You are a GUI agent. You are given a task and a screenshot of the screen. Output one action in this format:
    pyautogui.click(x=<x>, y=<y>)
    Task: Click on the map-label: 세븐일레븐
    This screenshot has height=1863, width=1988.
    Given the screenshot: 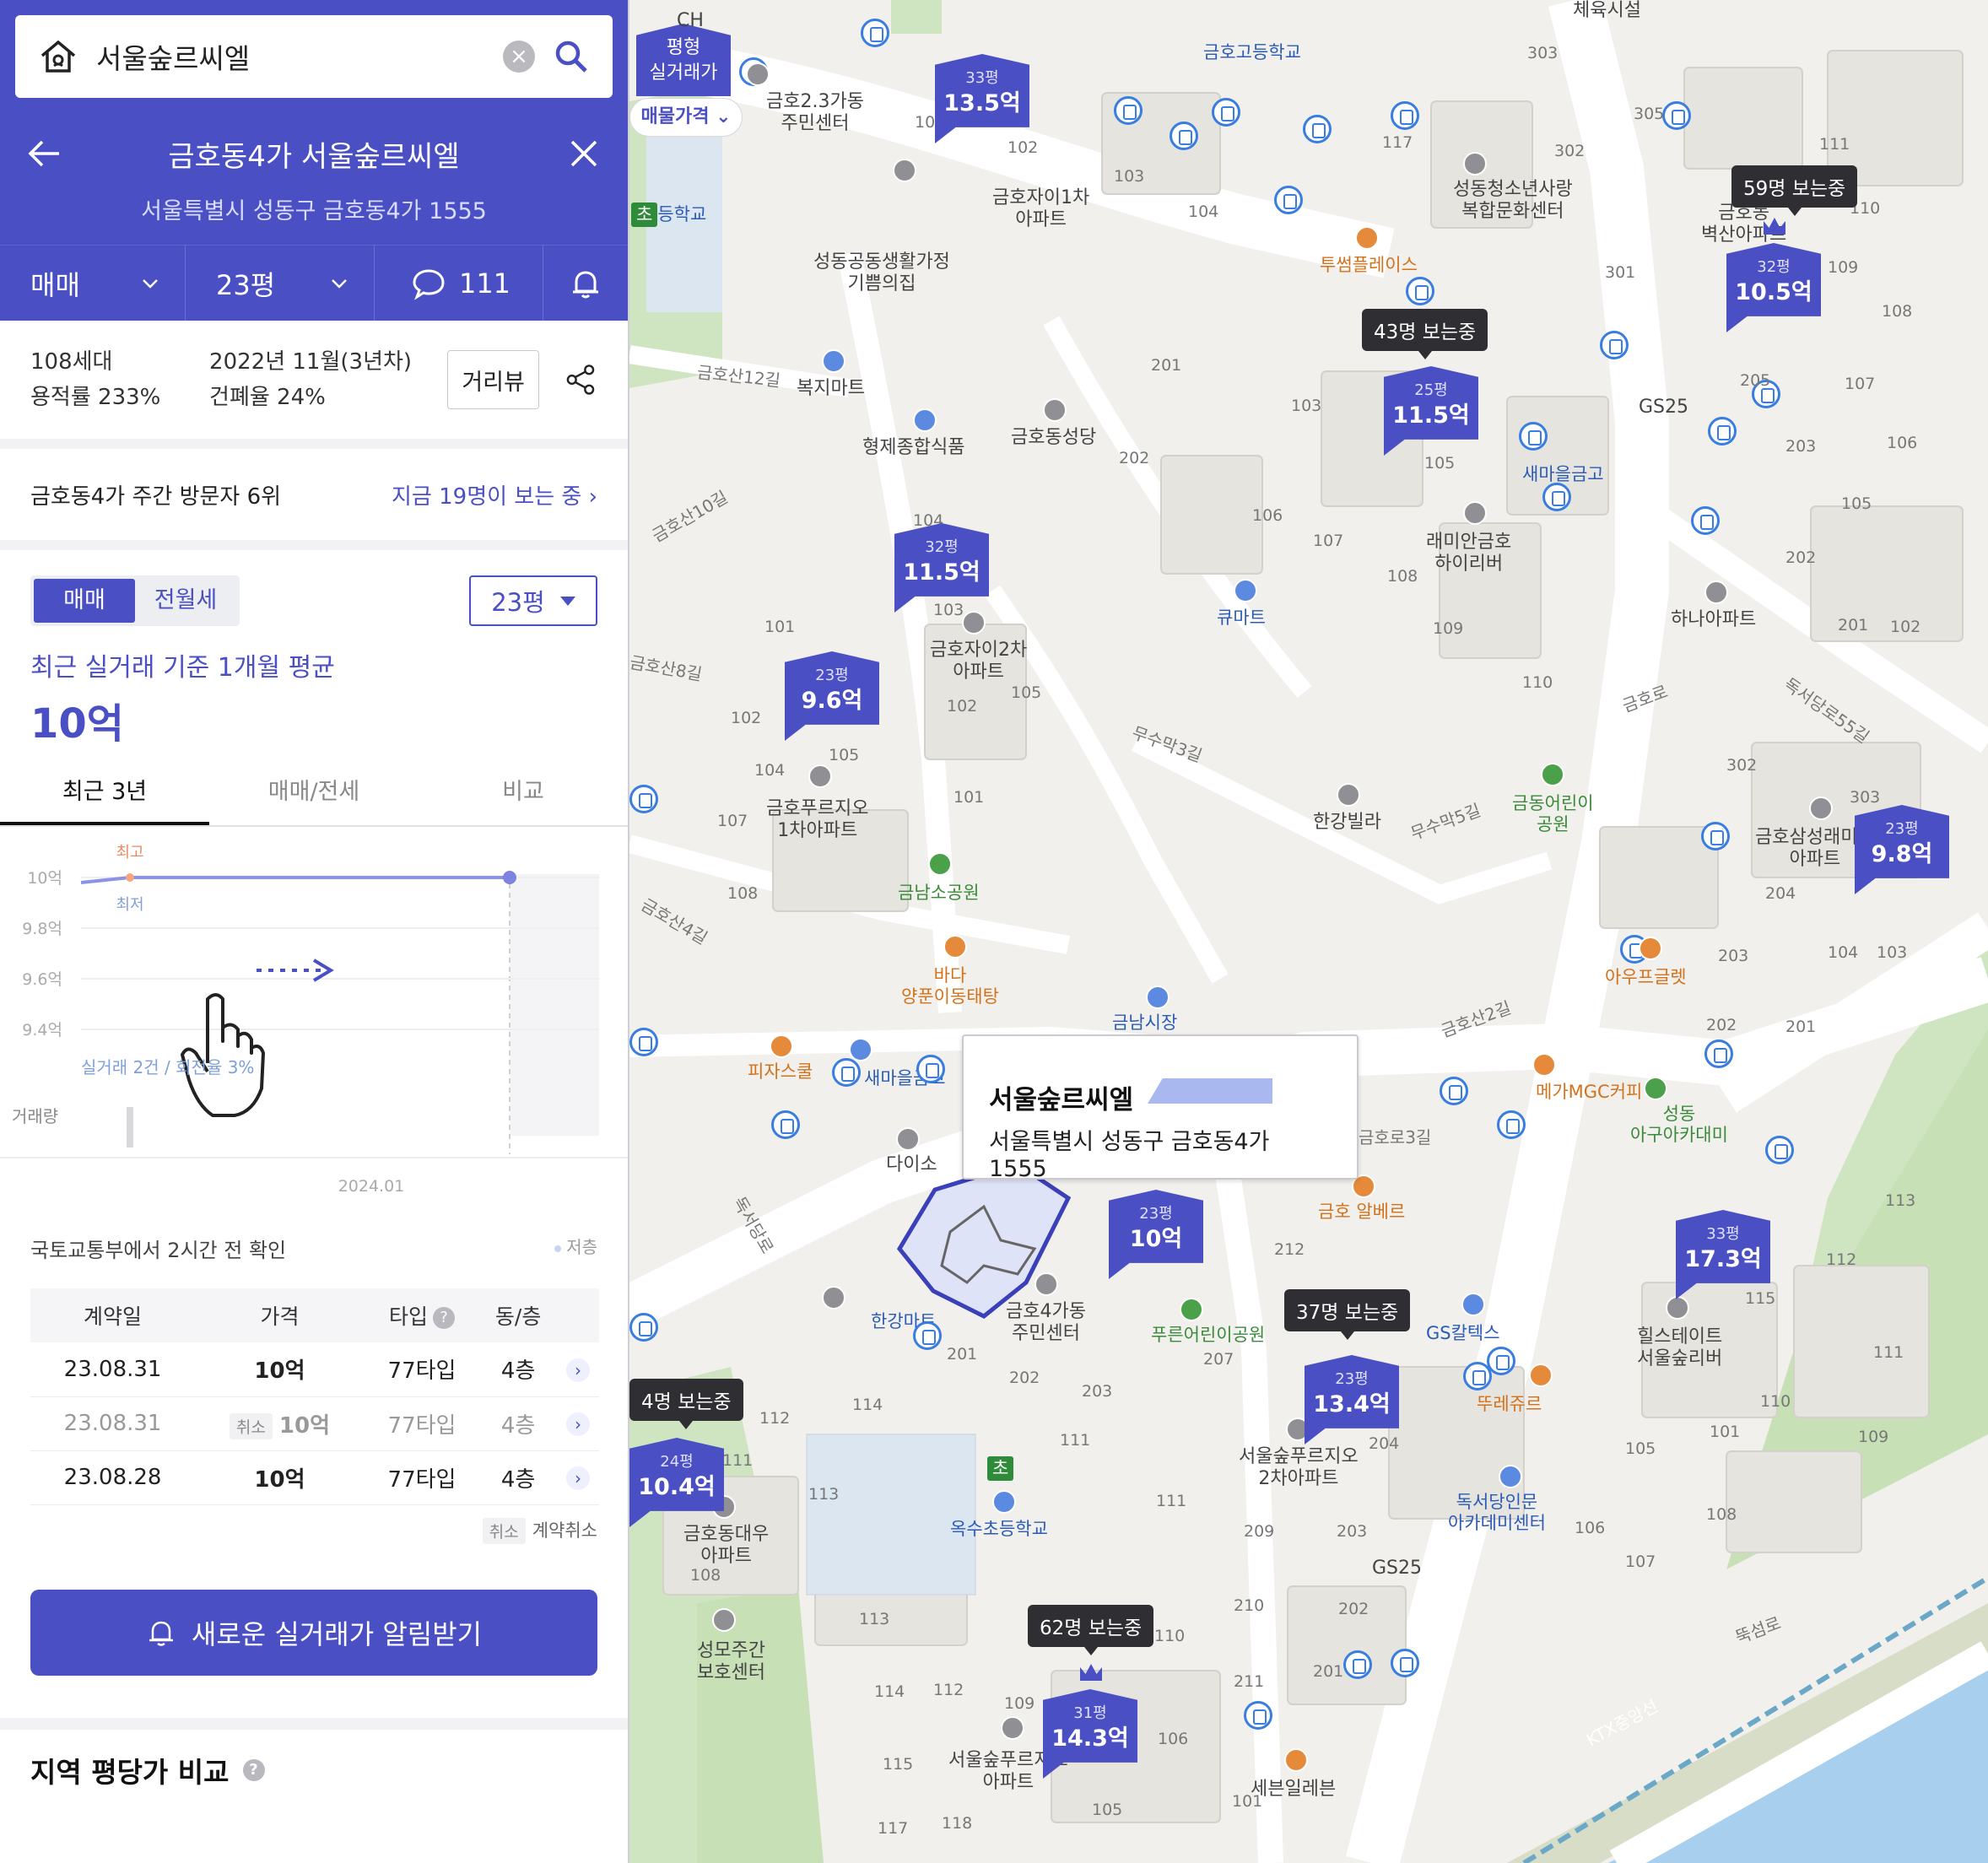 What is the action you would take?
    pyautogui.click(x=1294, y=1790)
    